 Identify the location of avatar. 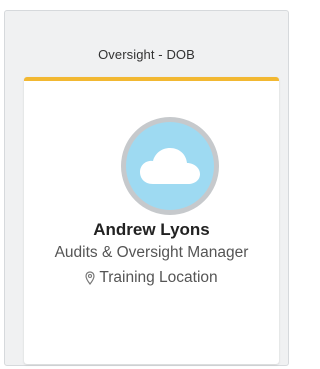
(170, 166).